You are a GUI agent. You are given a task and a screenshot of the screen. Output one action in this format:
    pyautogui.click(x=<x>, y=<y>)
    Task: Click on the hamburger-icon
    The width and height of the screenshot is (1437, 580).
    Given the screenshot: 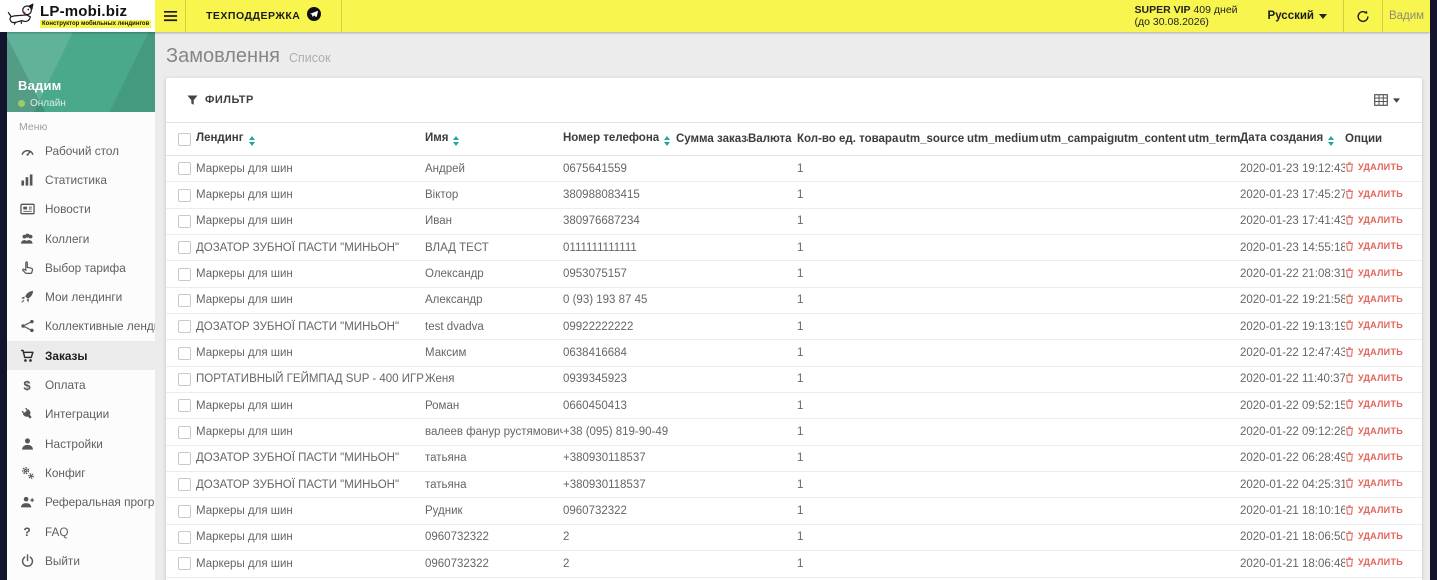 What is the action you would take?
    pyautogui.click(x=170, y=16)
    